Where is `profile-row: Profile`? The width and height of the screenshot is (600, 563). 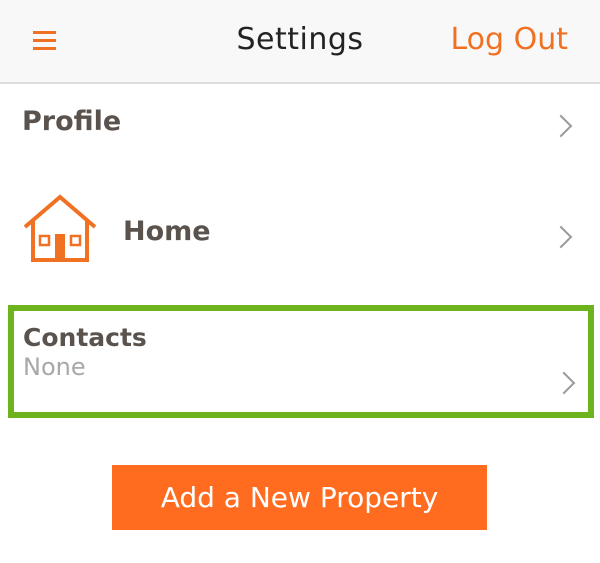
profile-row: Profile is located at coordinates (300, 126).